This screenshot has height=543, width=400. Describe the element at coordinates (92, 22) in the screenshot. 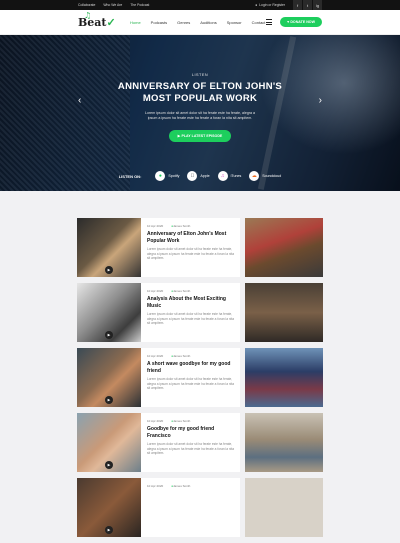

I see `logo-text: Beat` at that location.